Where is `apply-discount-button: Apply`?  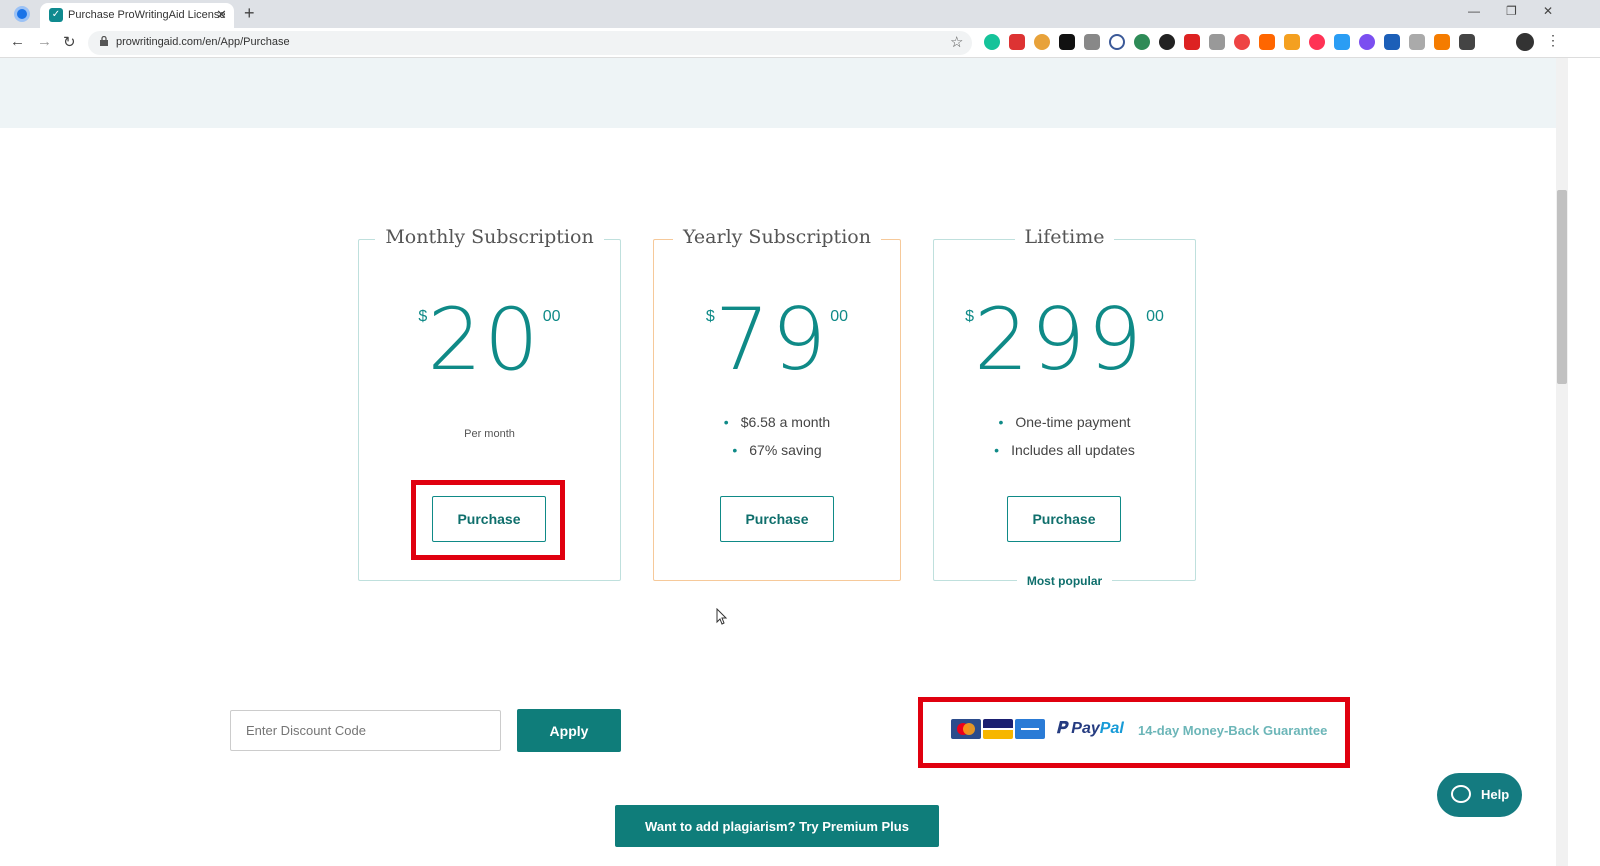
apply-discount-button: Apply is located at coordinates (569, 730).